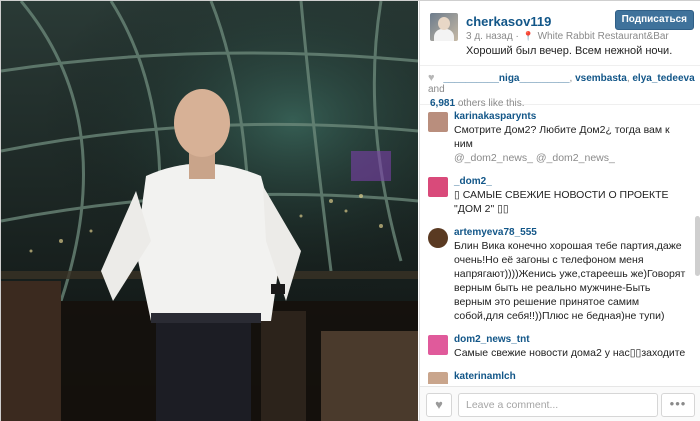 This screenshot has width=700, height=421. What do you see at coordinates (603, 36) in the screenshot?
I see `post-location: White Rabbit Restaurant&Bar` at bounding box center [603, 36].